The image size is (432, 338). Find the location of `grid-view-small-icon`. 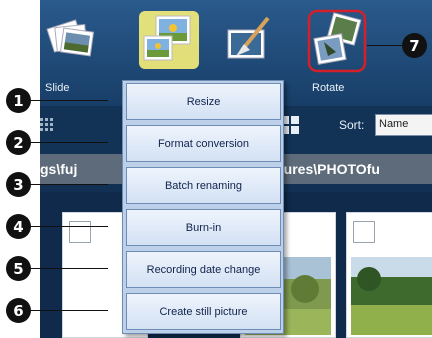

grid-view-small-icon is located at coordinates (49, 125).